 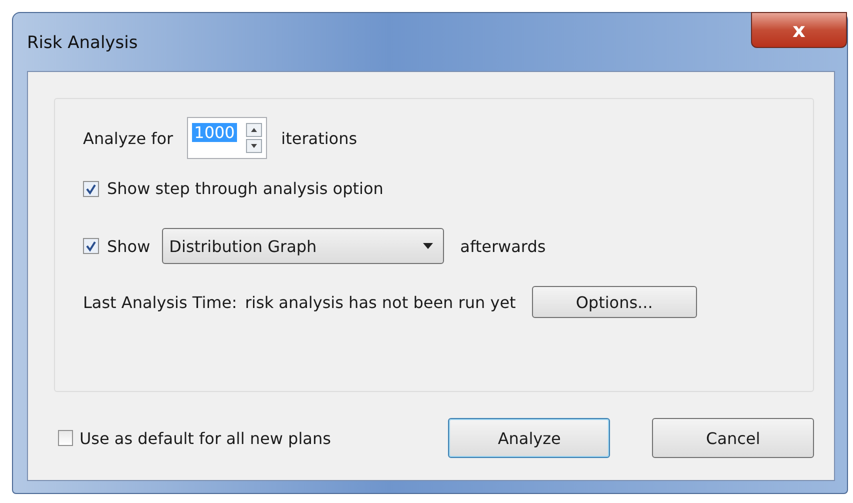 I want to click on field-value: 1000, so click(x=214, y=132).